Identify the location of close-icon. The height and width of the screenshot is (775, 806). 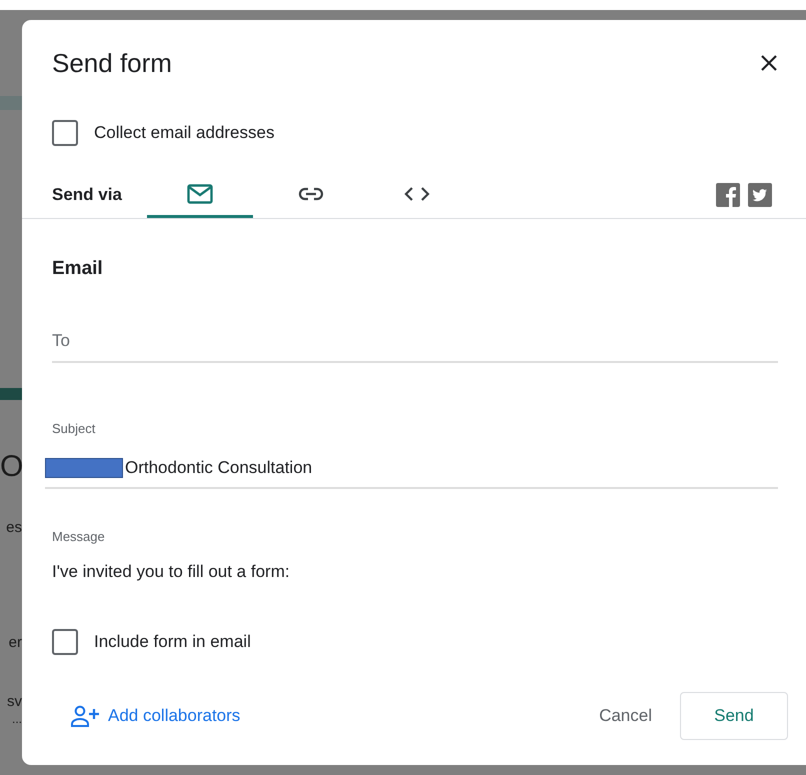
(769, 63).